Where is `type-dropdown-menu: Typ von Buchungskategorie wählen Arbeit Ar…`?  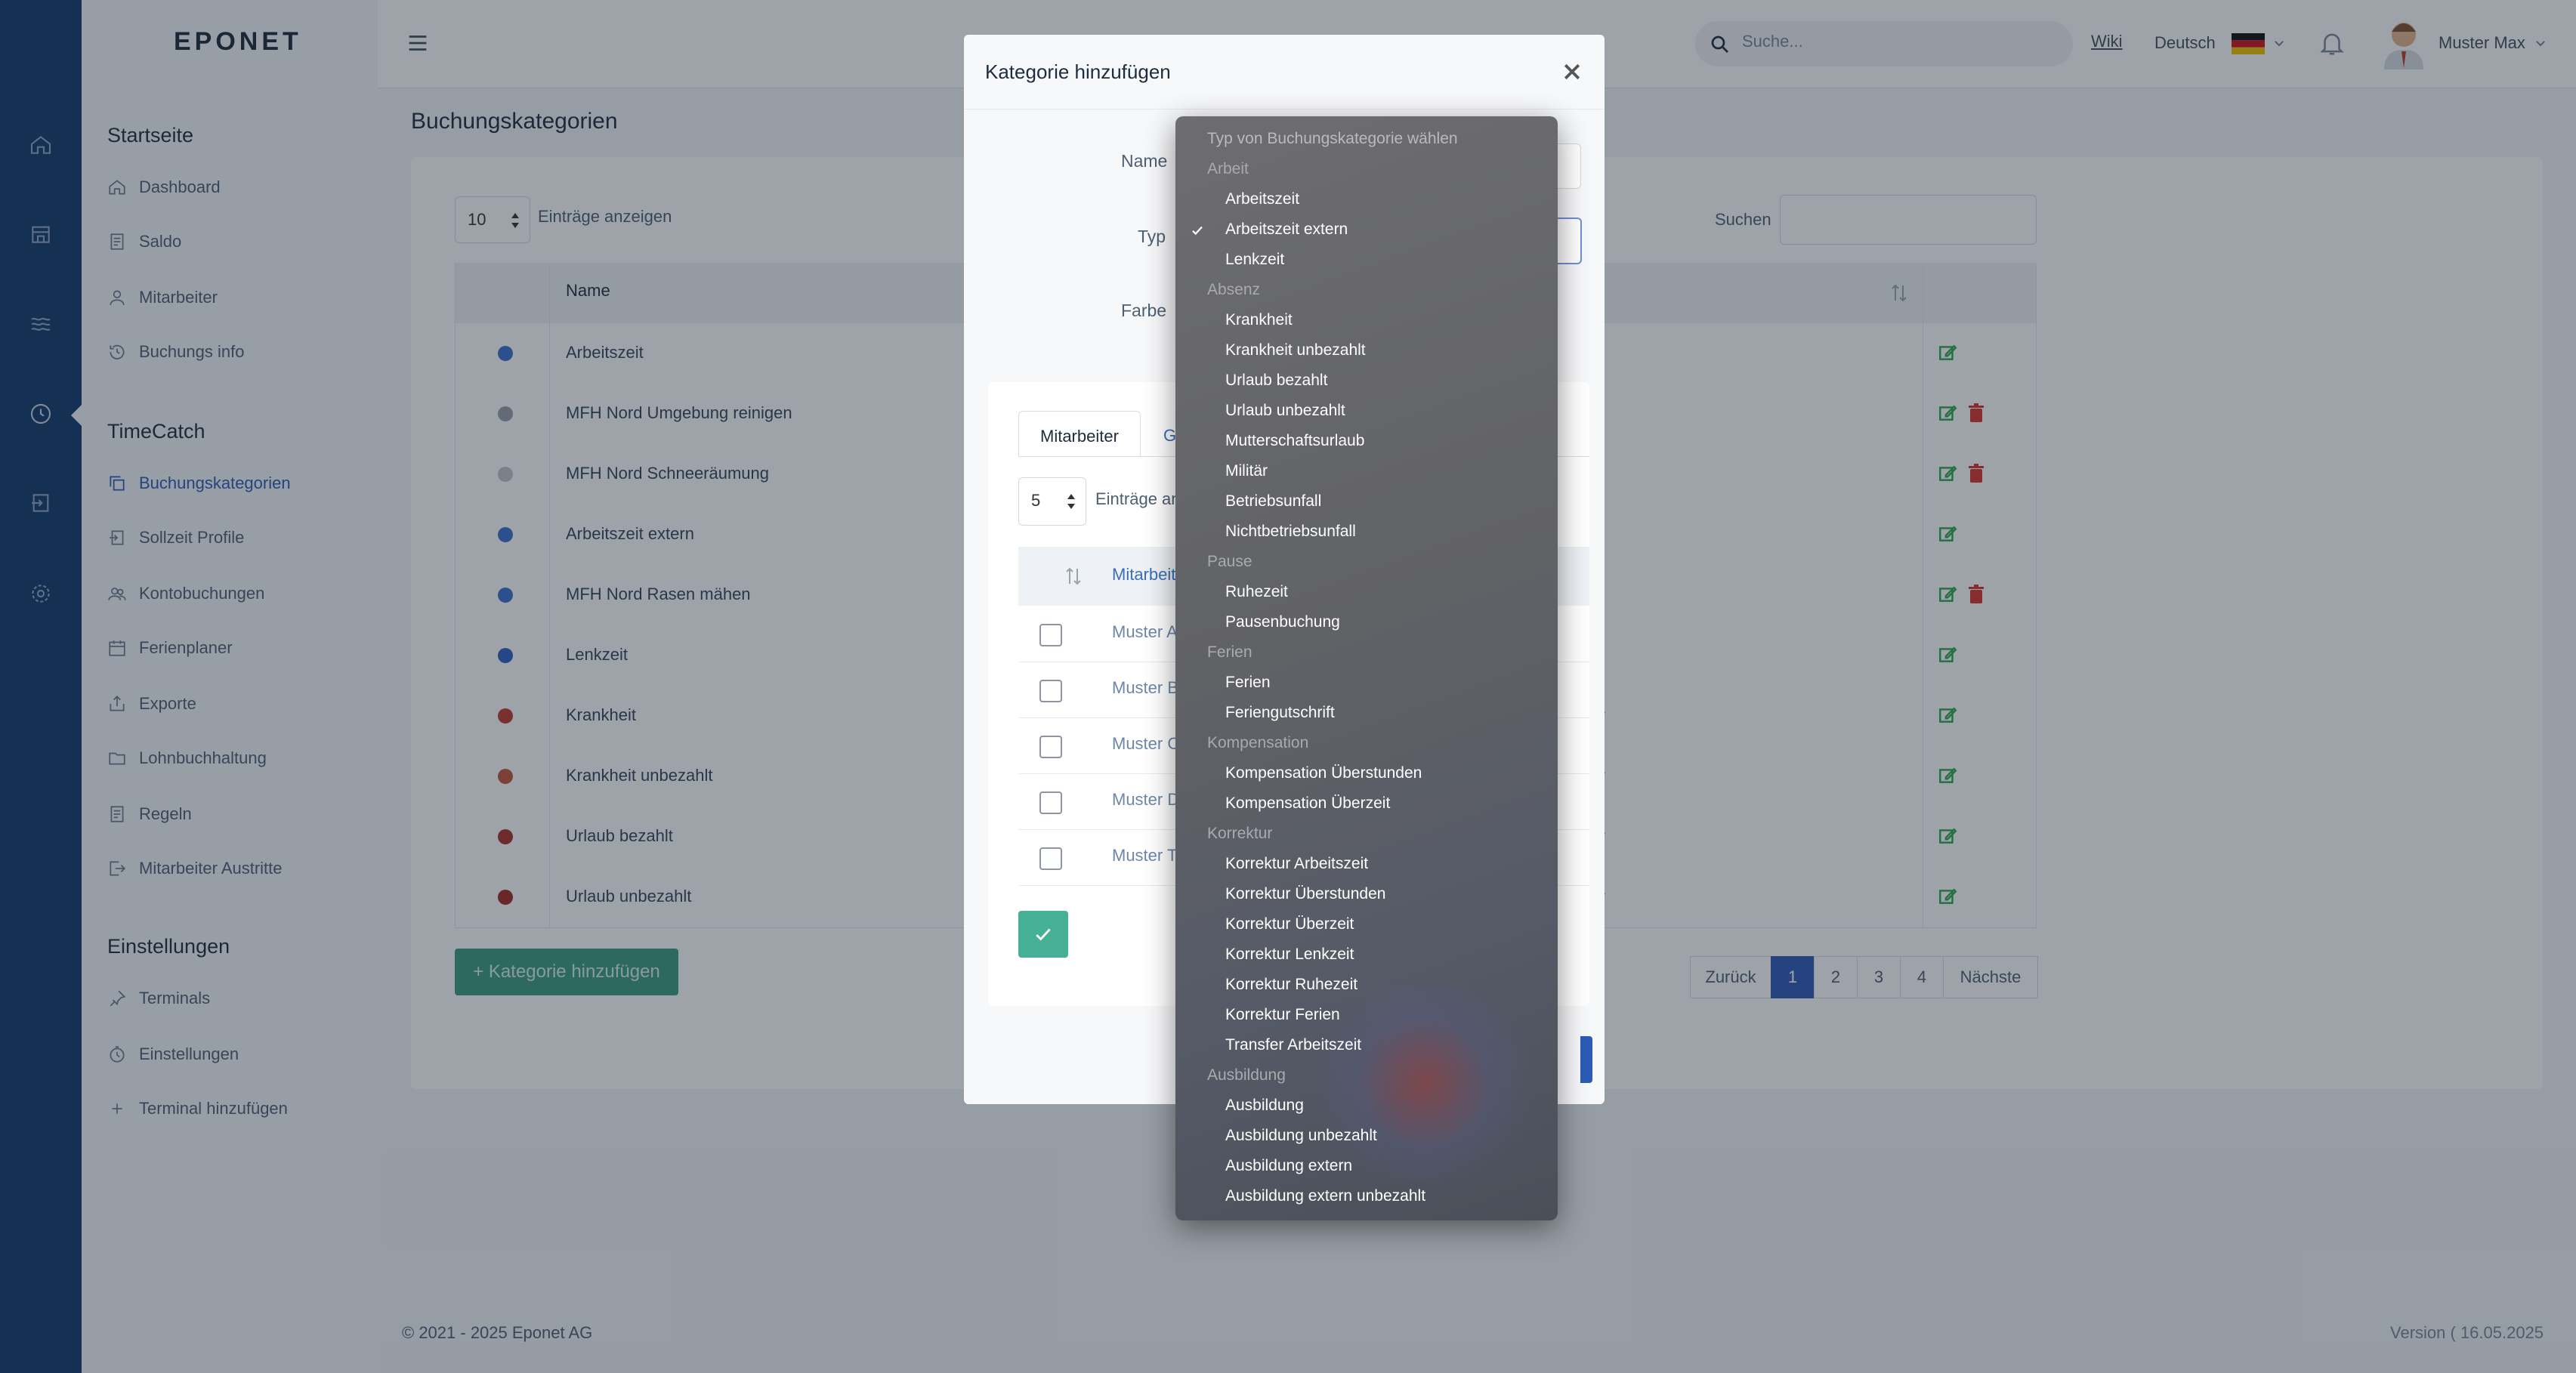
type-dropdown-menu: Typ von Buchungskategorie wählen Arbeit Ar… is located at coordinates (1366, 668).